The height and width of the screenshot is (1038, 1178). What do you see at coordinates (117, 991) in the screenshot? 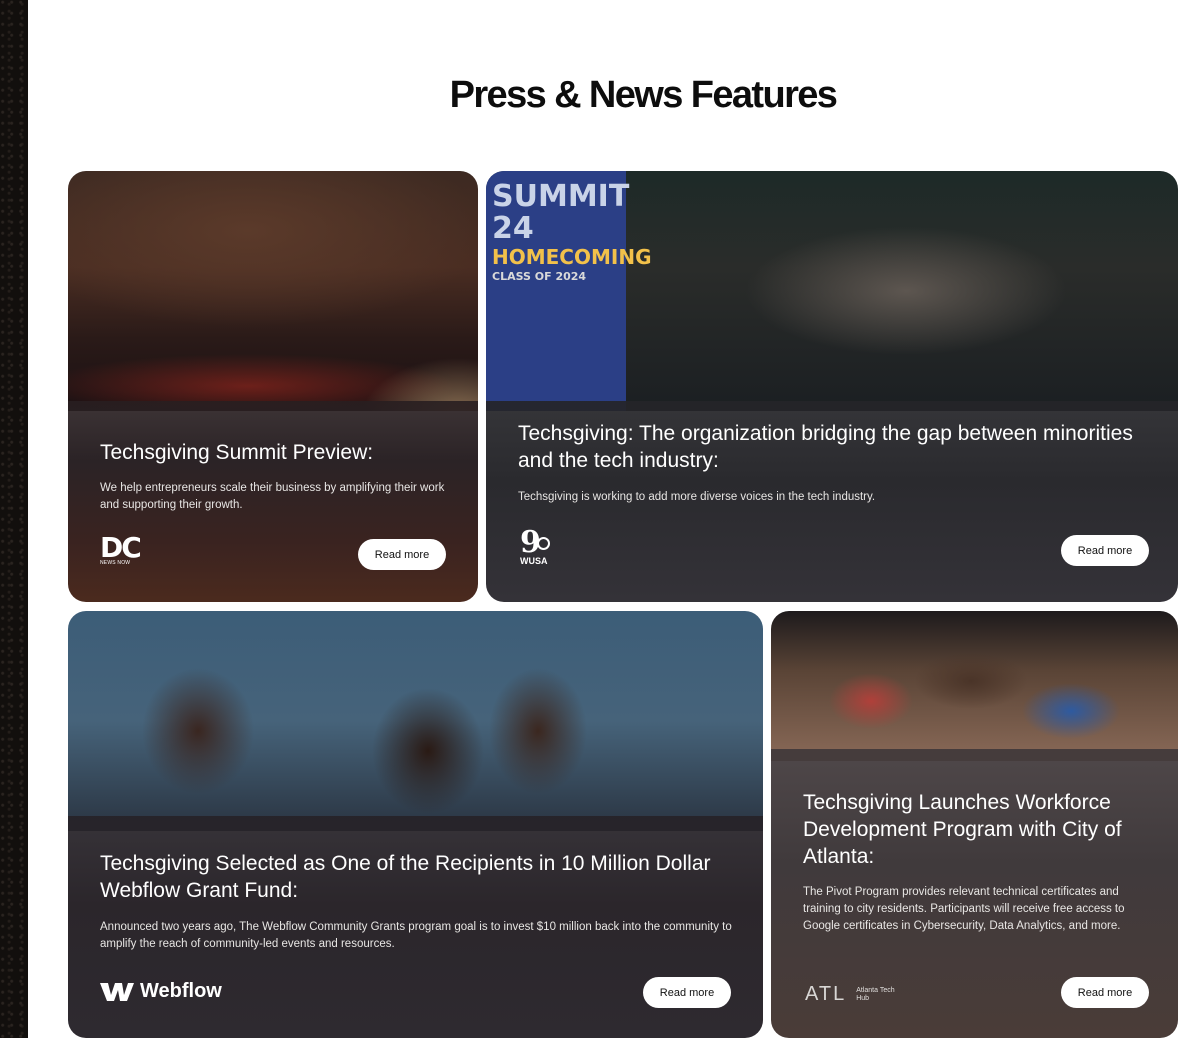
I see `webflow-w-icon` at bounding box center [117, 991].